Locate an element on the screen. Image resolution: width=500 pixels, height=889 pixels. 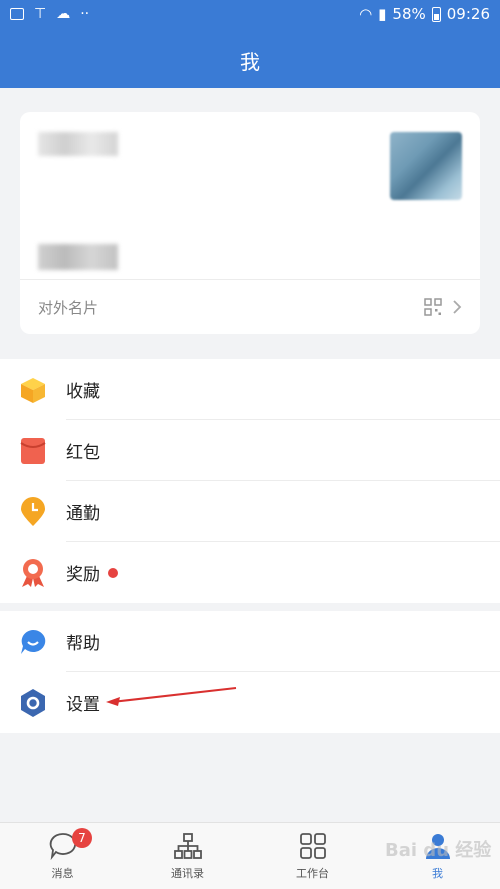
menu-item-label: 通勤 is located at coordinates (83, 514).